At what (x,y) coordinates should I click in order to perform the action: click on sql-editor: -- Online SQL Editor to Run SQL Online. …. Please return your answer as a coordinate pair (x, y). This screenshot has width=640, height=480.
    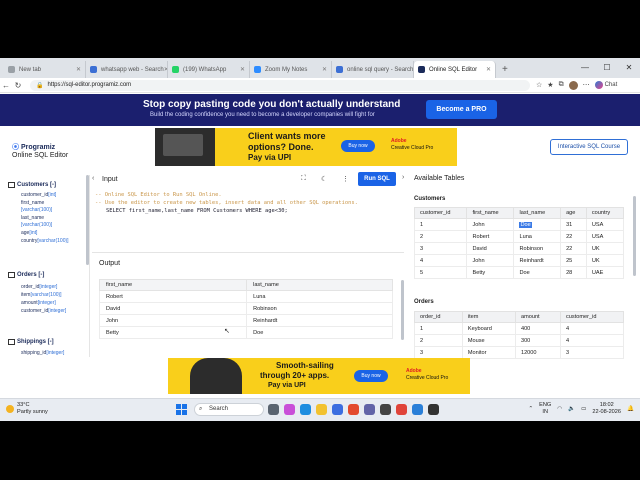
    Looking at the image, I should click on (248, 218).